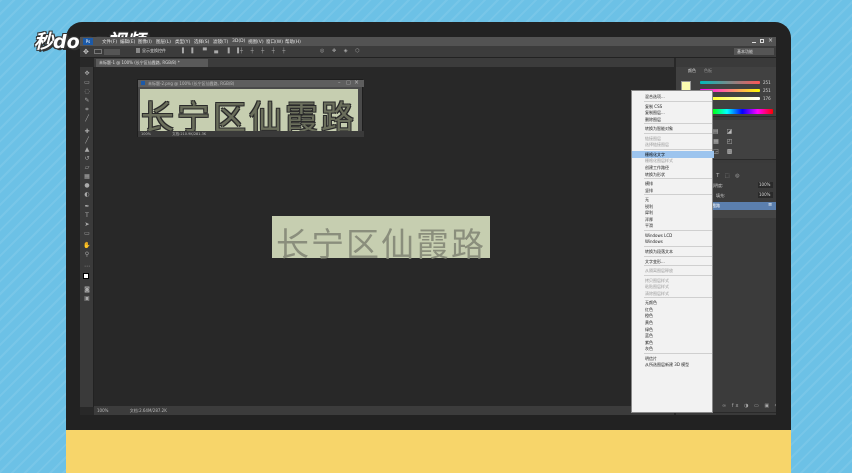  I want to click on show-transform-checkbox, so click(138, 50).